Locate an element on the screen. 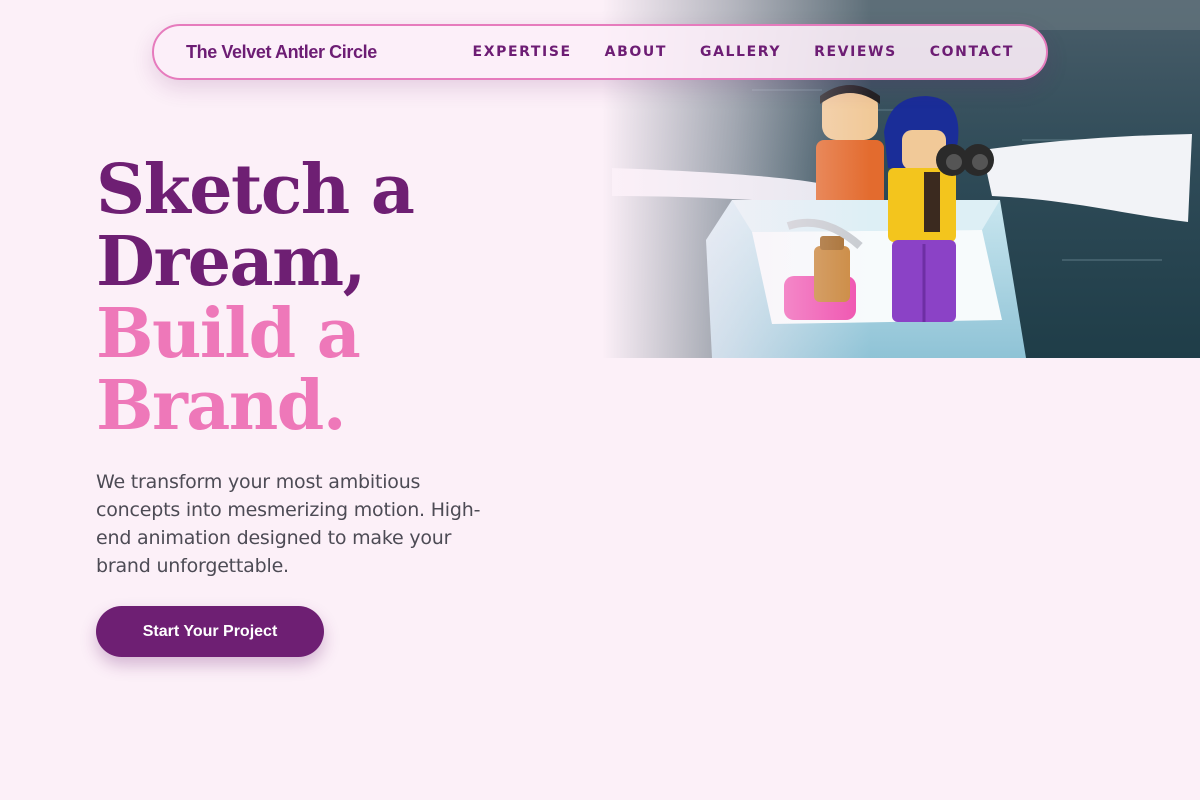  nav-link-gallery: GALLERY is located at coordinates (740, 52).